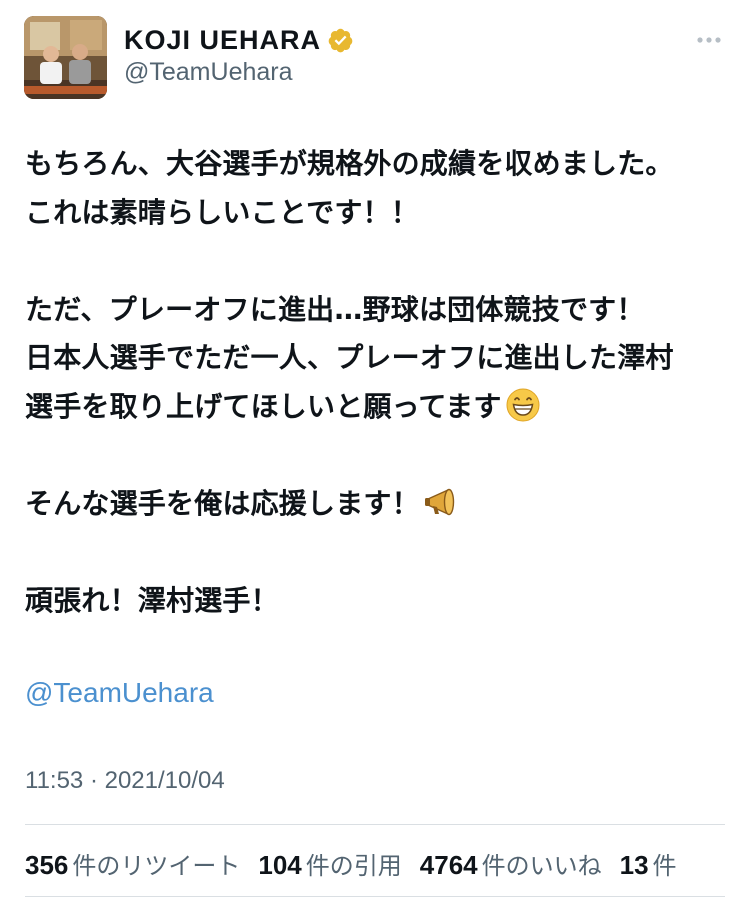 This screenshot has height=901, width=750. I want to click on tweet-line-with-emoji: そんな選手を俺は応援します！, so click(380, 504).